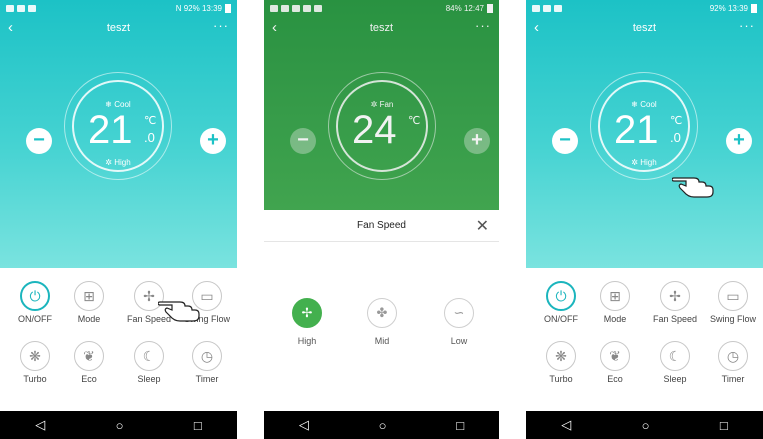 The image size is (763, 439). I want to click on status-text: 92% 13:39, so click(728, 8).